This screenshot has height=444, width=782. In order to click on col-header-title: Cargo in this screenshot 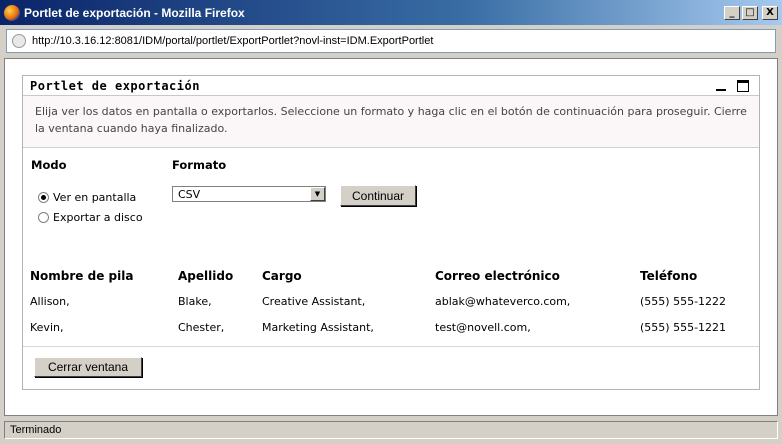, I will do `click(282, 276)`.